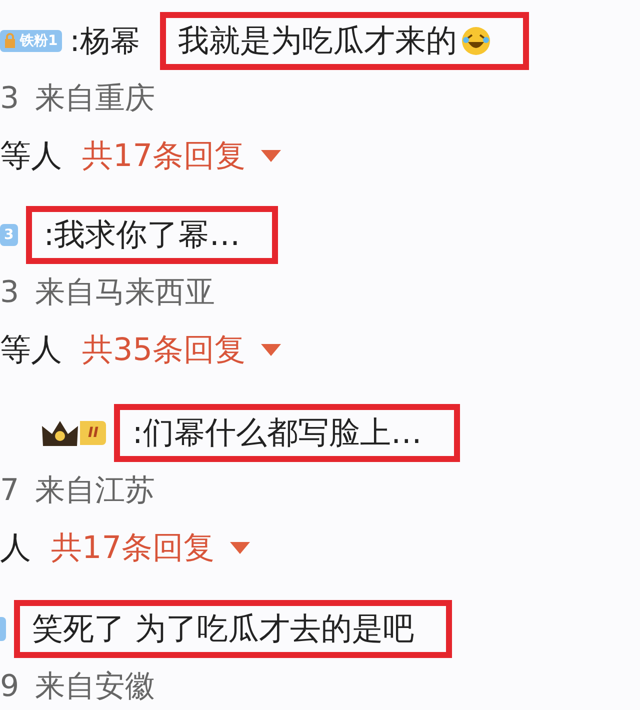  Describe the element at coordinates (182, 350) in the screenshot. I see `replies-link: 共35条回复` at that location.